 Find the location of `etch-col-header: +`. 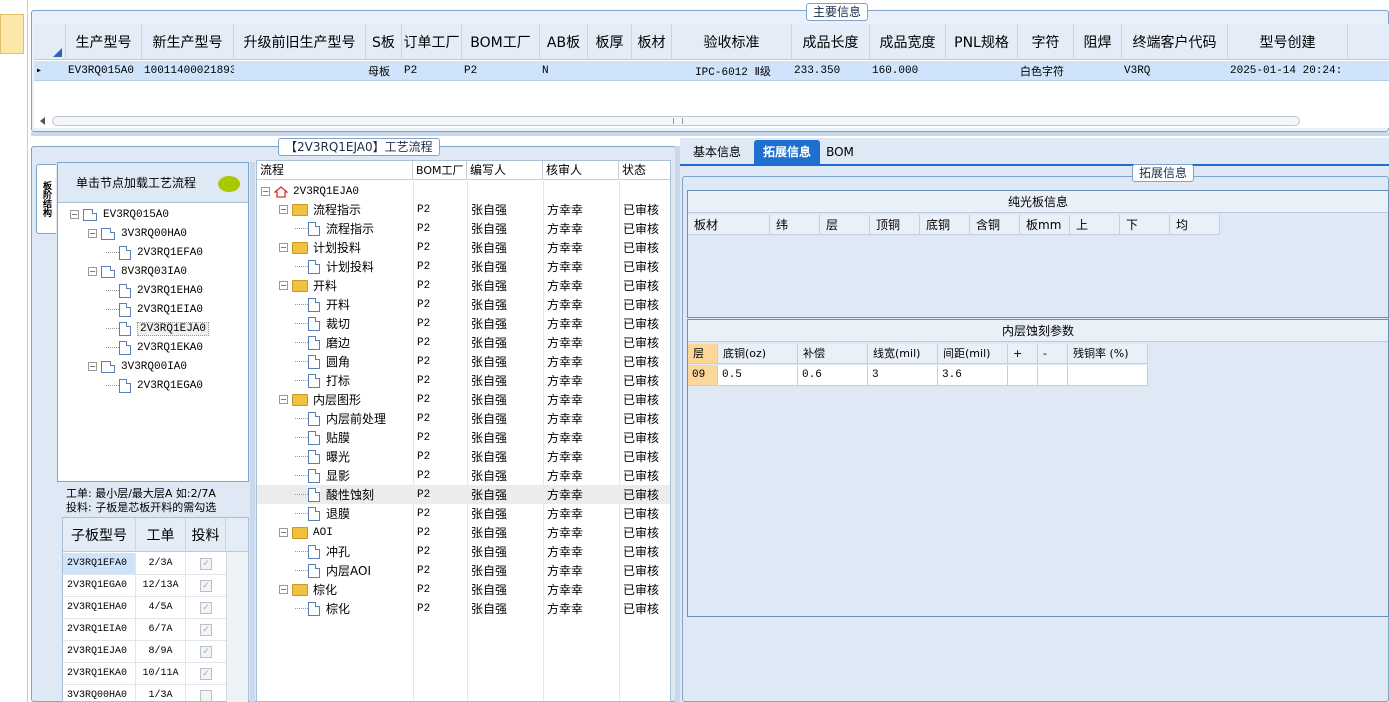

etch-col-header: + is located at coordinates (1023, 354).